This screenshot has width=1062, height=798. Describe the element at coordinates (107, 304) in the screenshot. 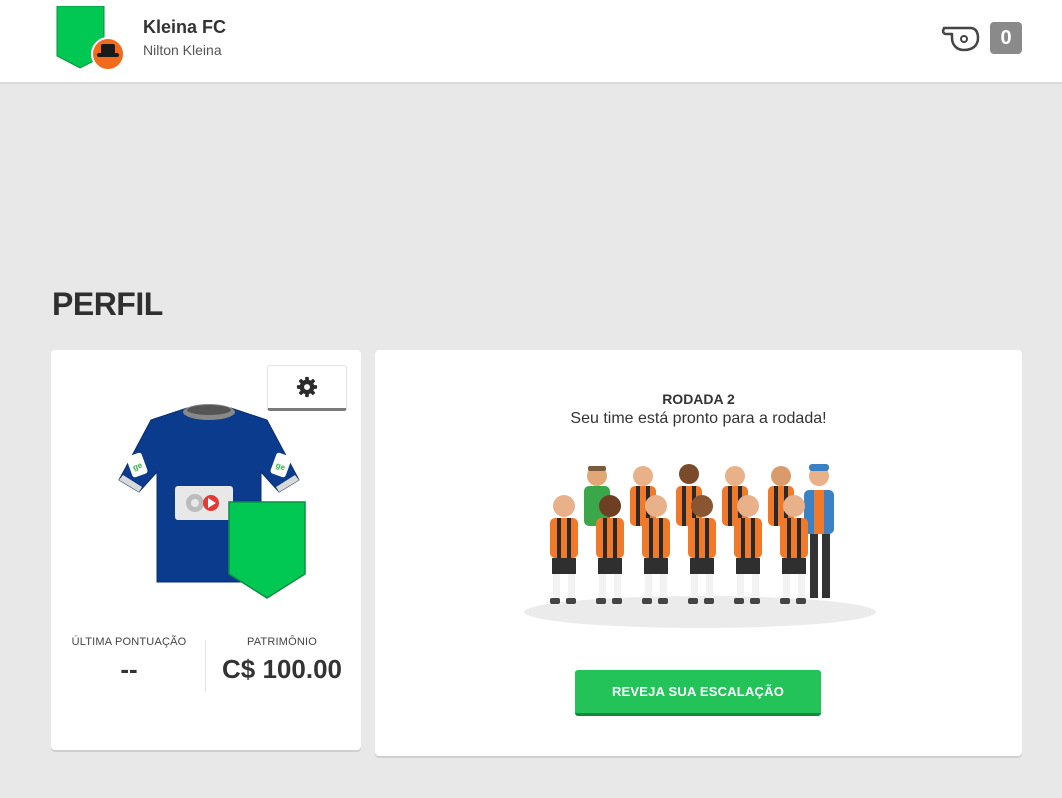

I see `page-title: PERFIL` at that location.